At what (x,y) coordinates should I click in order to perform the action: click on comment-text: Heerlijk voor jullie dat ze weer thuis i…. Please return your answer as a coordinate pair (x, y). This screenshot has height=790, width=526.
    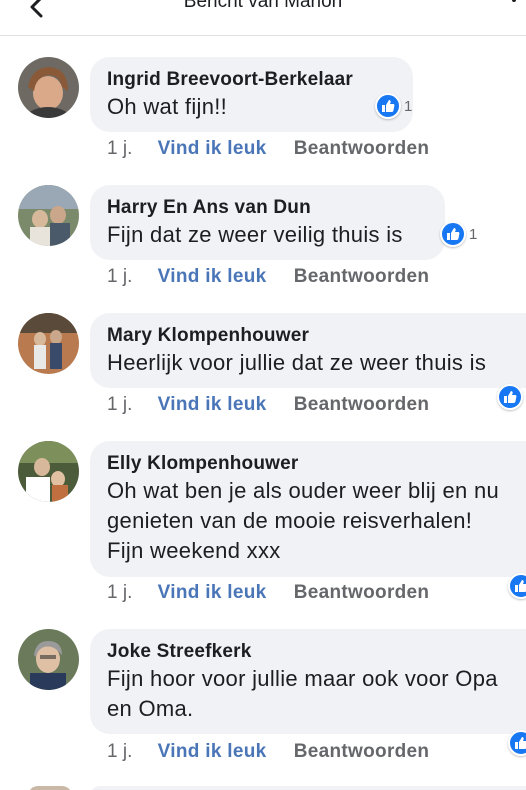
    Looking at the image, I should click on (297, 362).